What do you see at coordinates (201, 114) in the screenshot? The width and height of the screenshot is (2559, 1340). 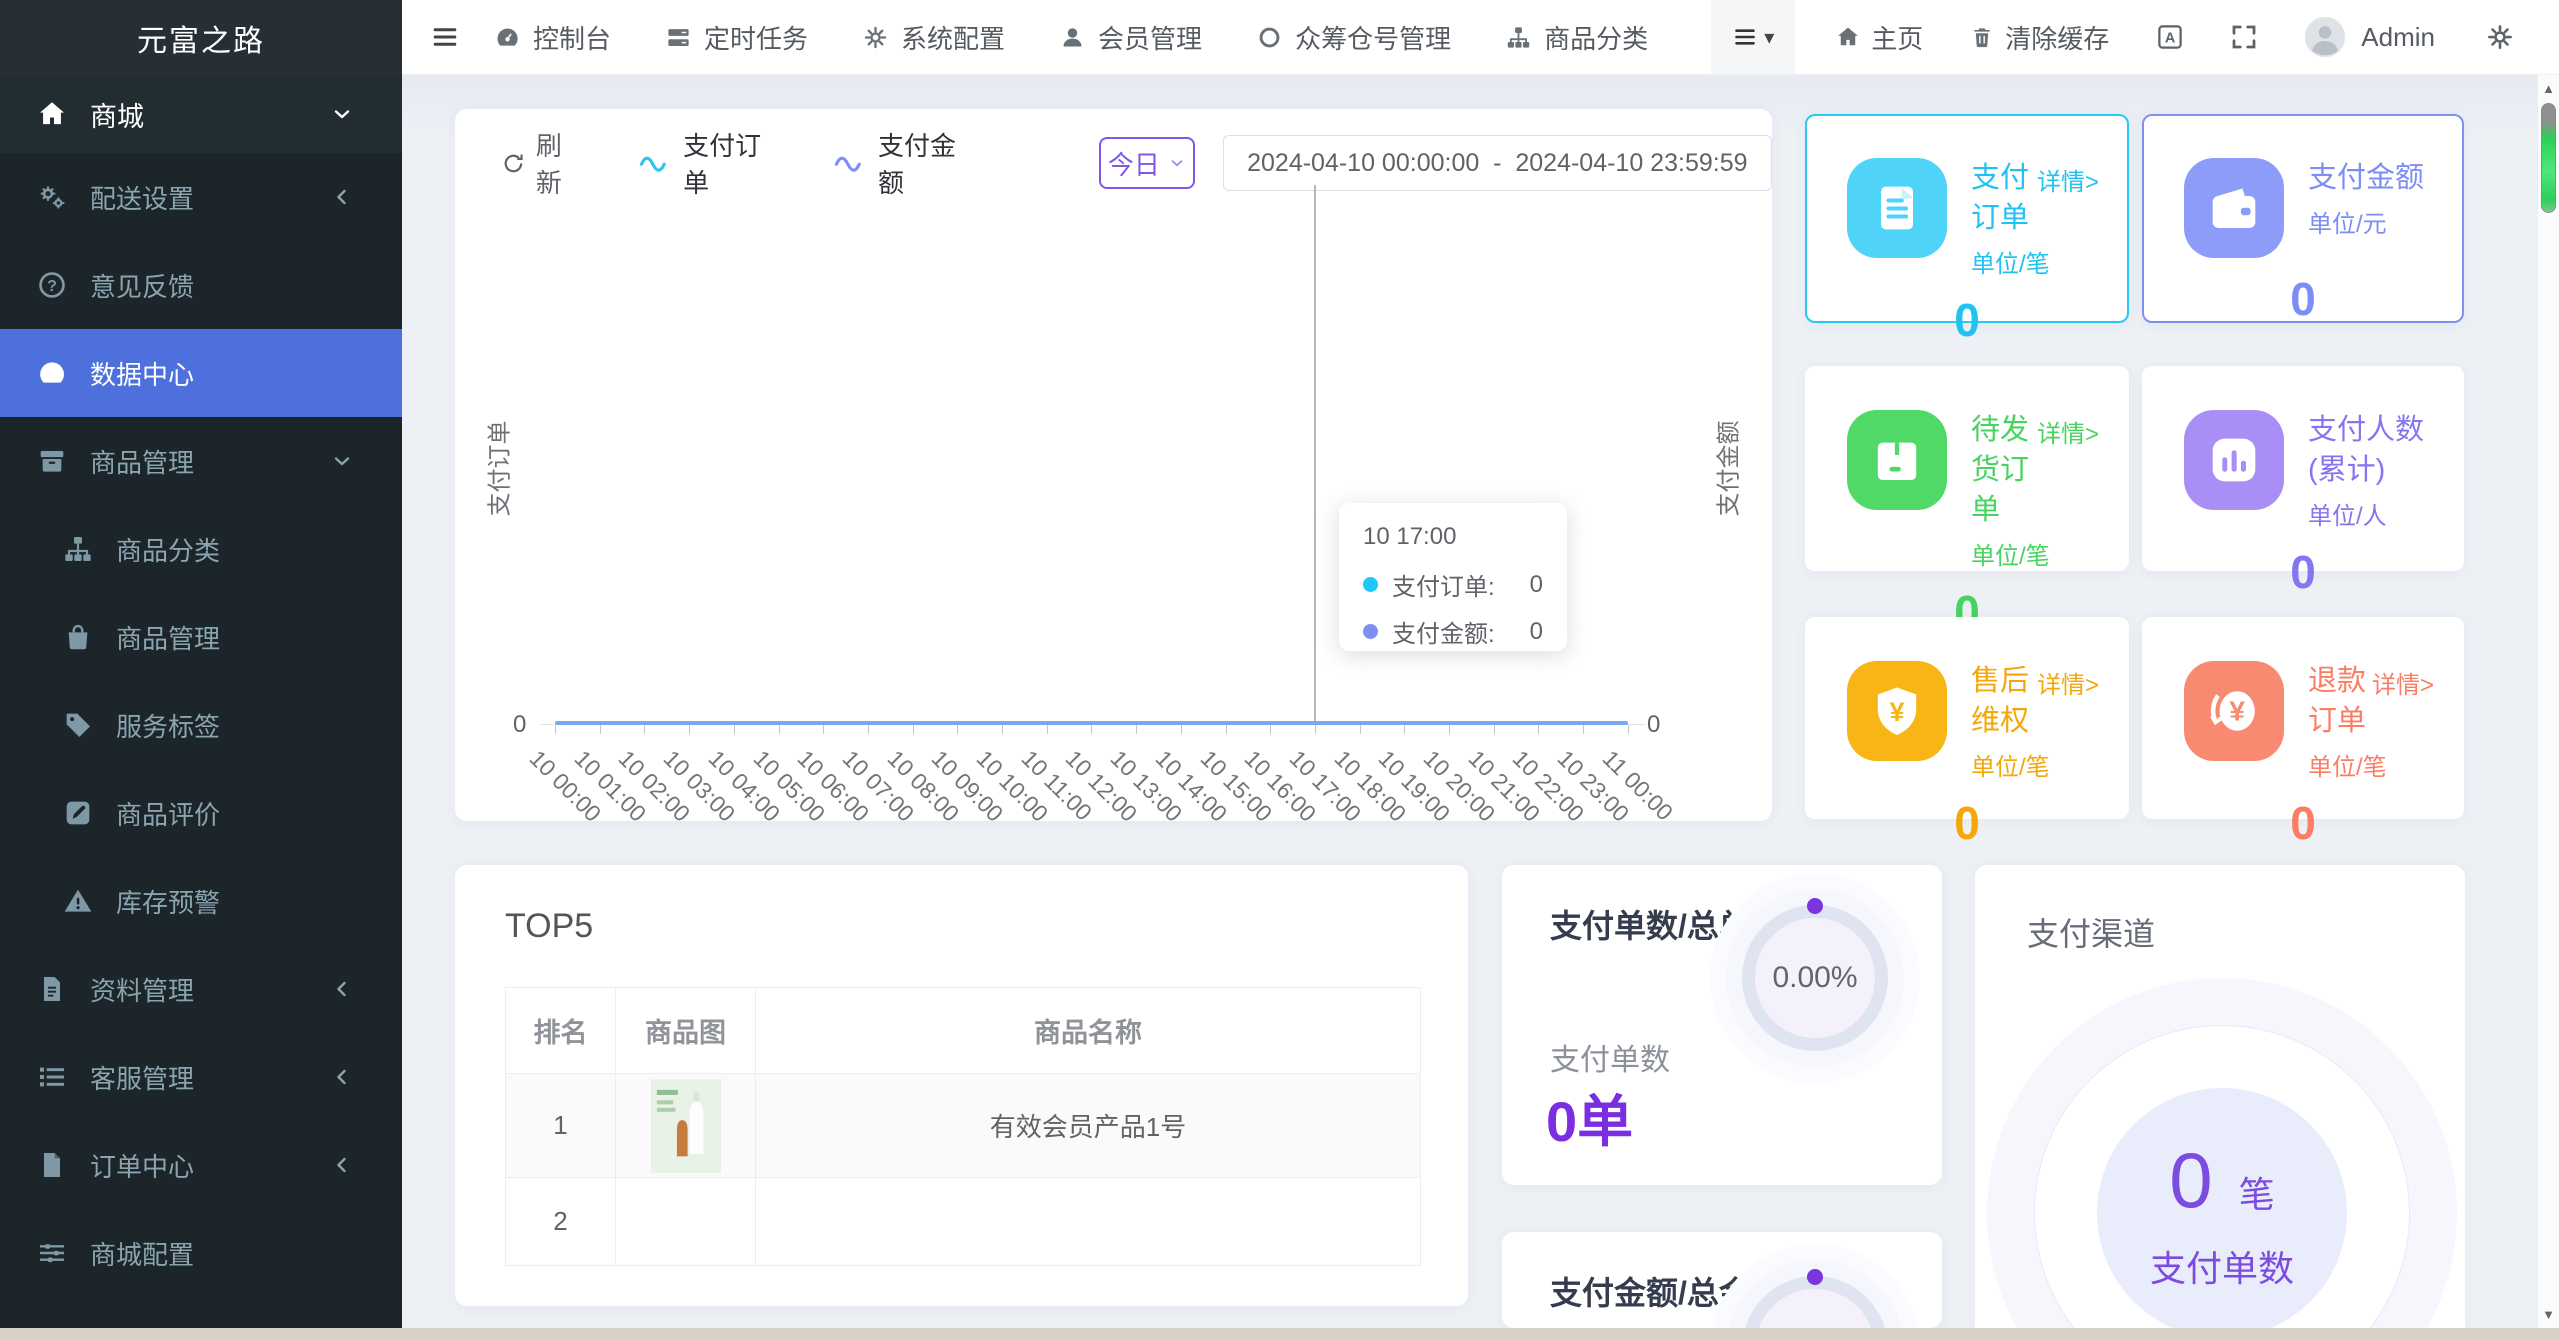 I see `sidebar-item-0: 商城` at bounding box center [201, 114].